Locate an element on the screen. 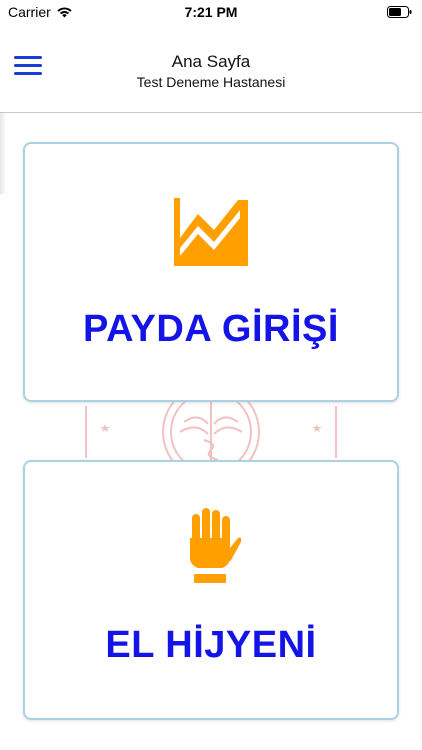  nav-divider is located at coordinates (211, 112).